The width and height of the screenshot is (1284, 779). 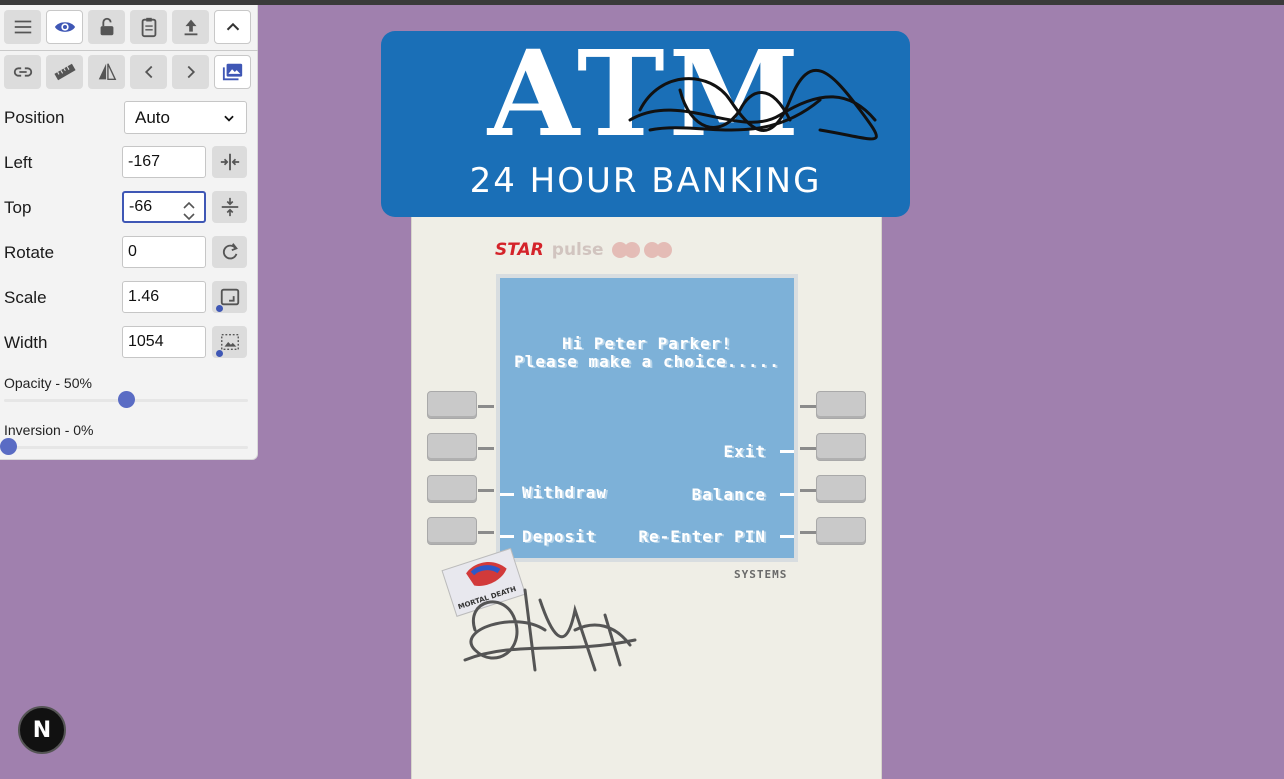 What do you see at coordinates (219, 308) in the screenshot?
I see `scale-active-indicator` at bounding box center [219, 308].